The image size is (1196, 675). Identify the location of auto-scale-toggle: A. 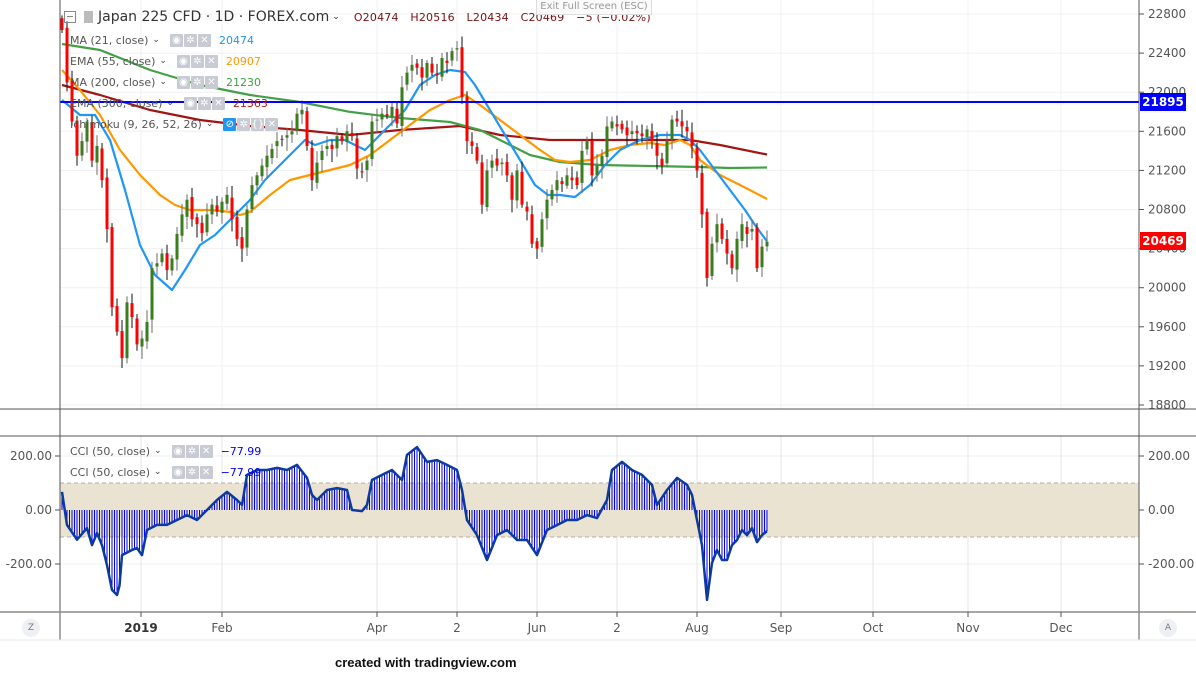
(1168, 628).